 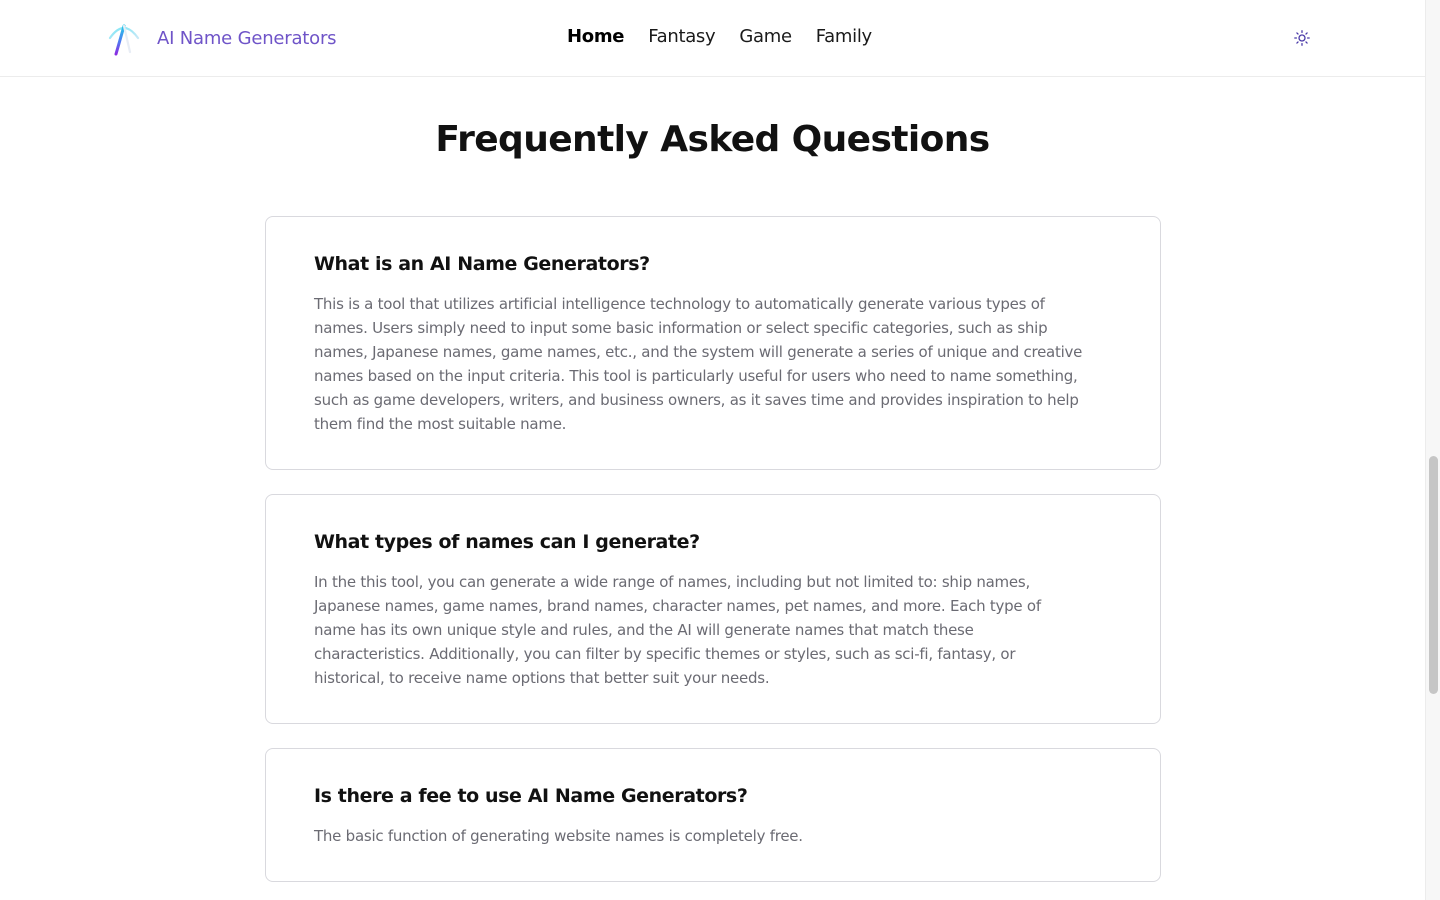 I want to click on nav-item-game: Game, so click(x=765, y=37).